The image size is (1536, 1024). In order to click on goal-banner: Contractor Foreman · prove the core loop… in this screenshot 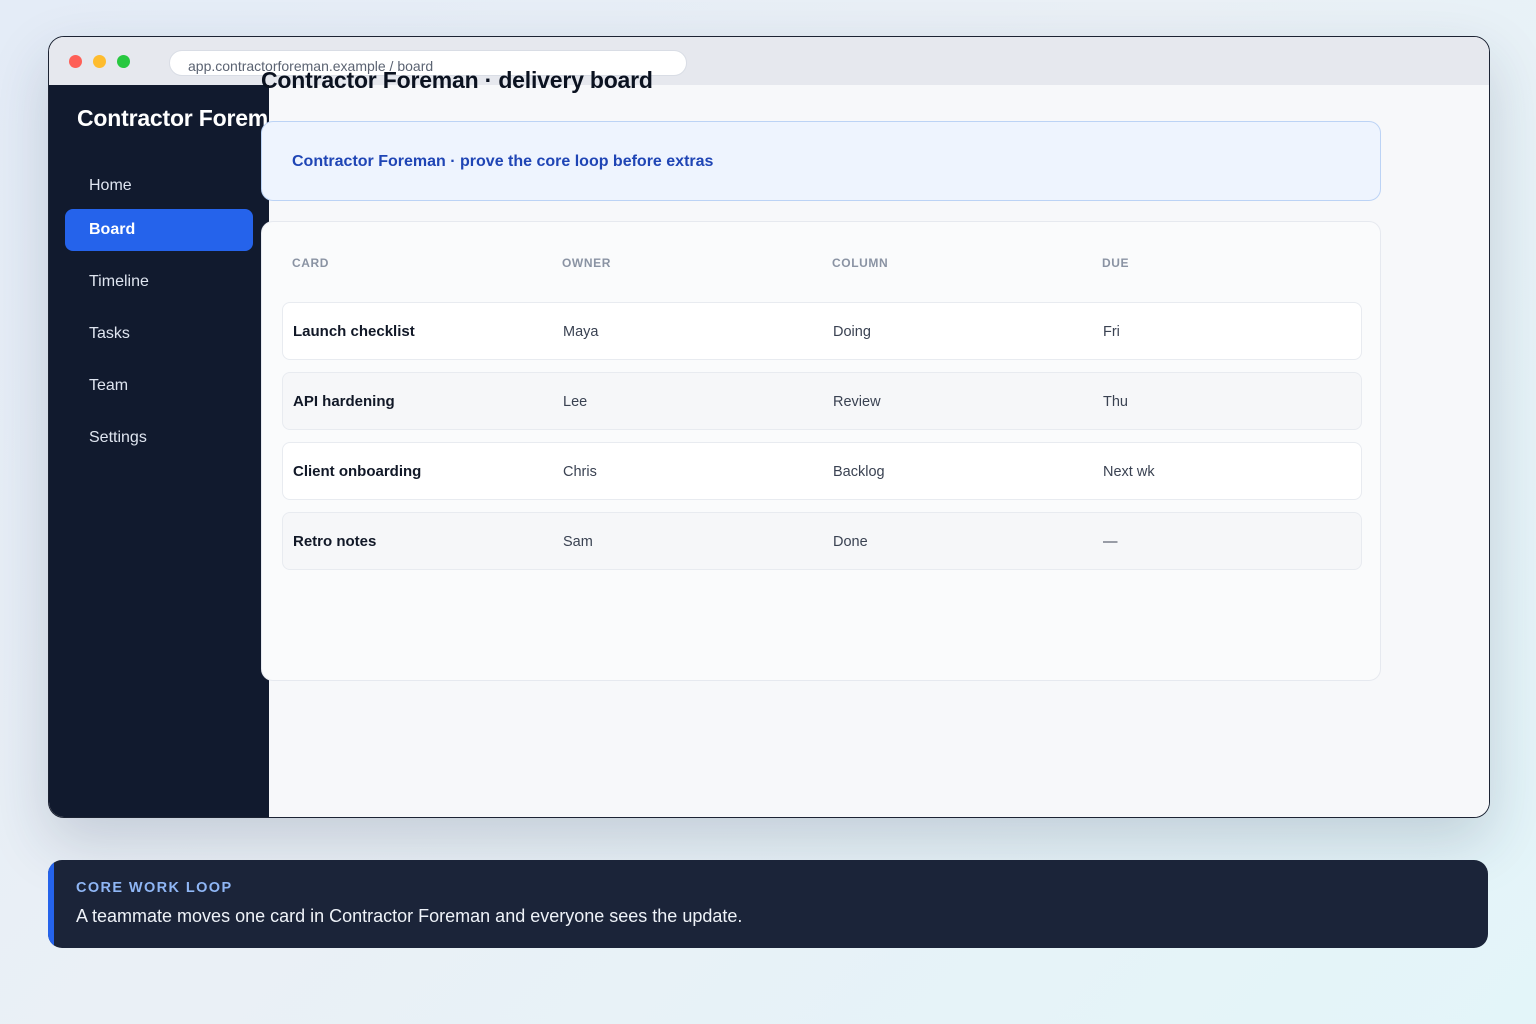, I will do `click(821, 161)`.